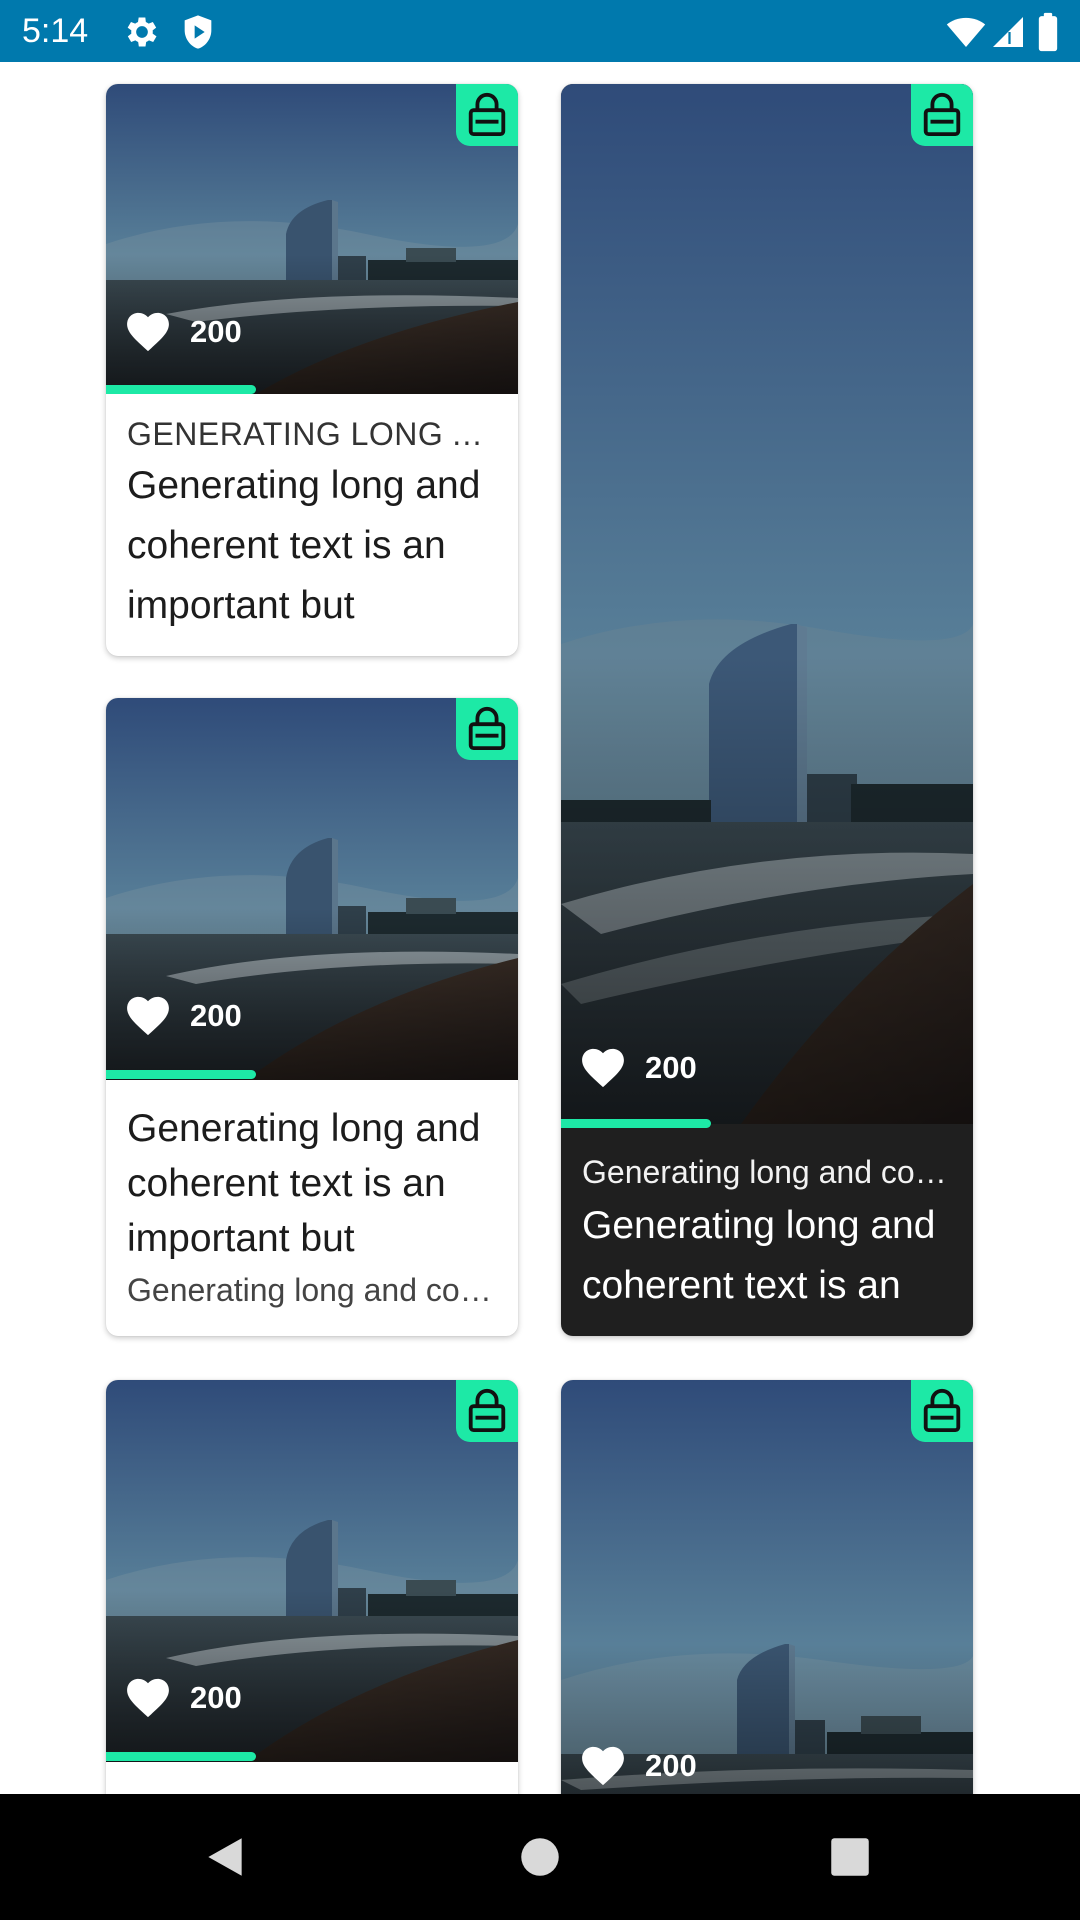 This screenshot has width=1080, height=1920. What do you see at coordinates (312, 1587) in the screenshot?
I see `card-4: 200` at bounding box center [312, 1587].